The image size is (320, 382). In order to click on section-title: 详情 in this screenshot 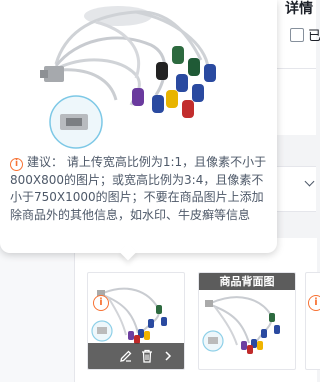, I will do `click(299, 9)`.